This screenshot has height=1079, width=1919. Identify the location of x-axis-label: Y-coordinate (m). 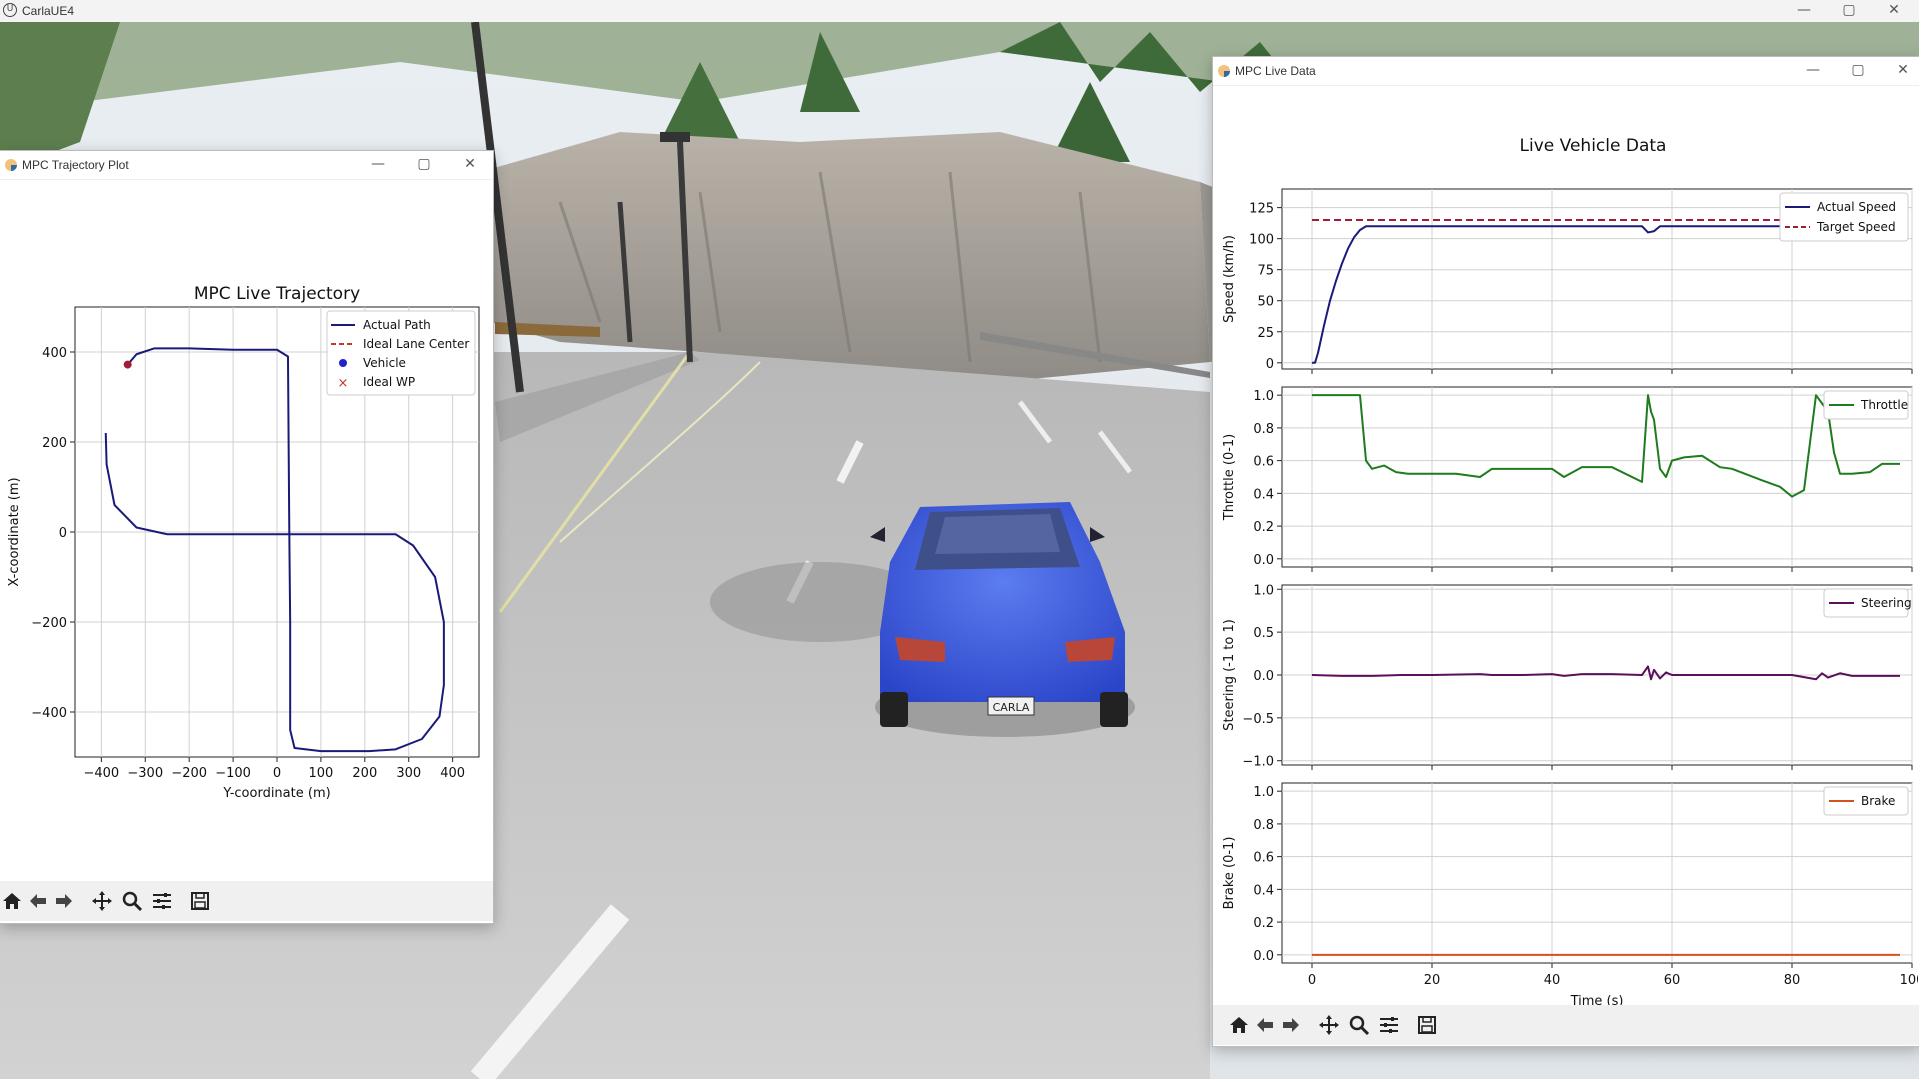
(276, 793).